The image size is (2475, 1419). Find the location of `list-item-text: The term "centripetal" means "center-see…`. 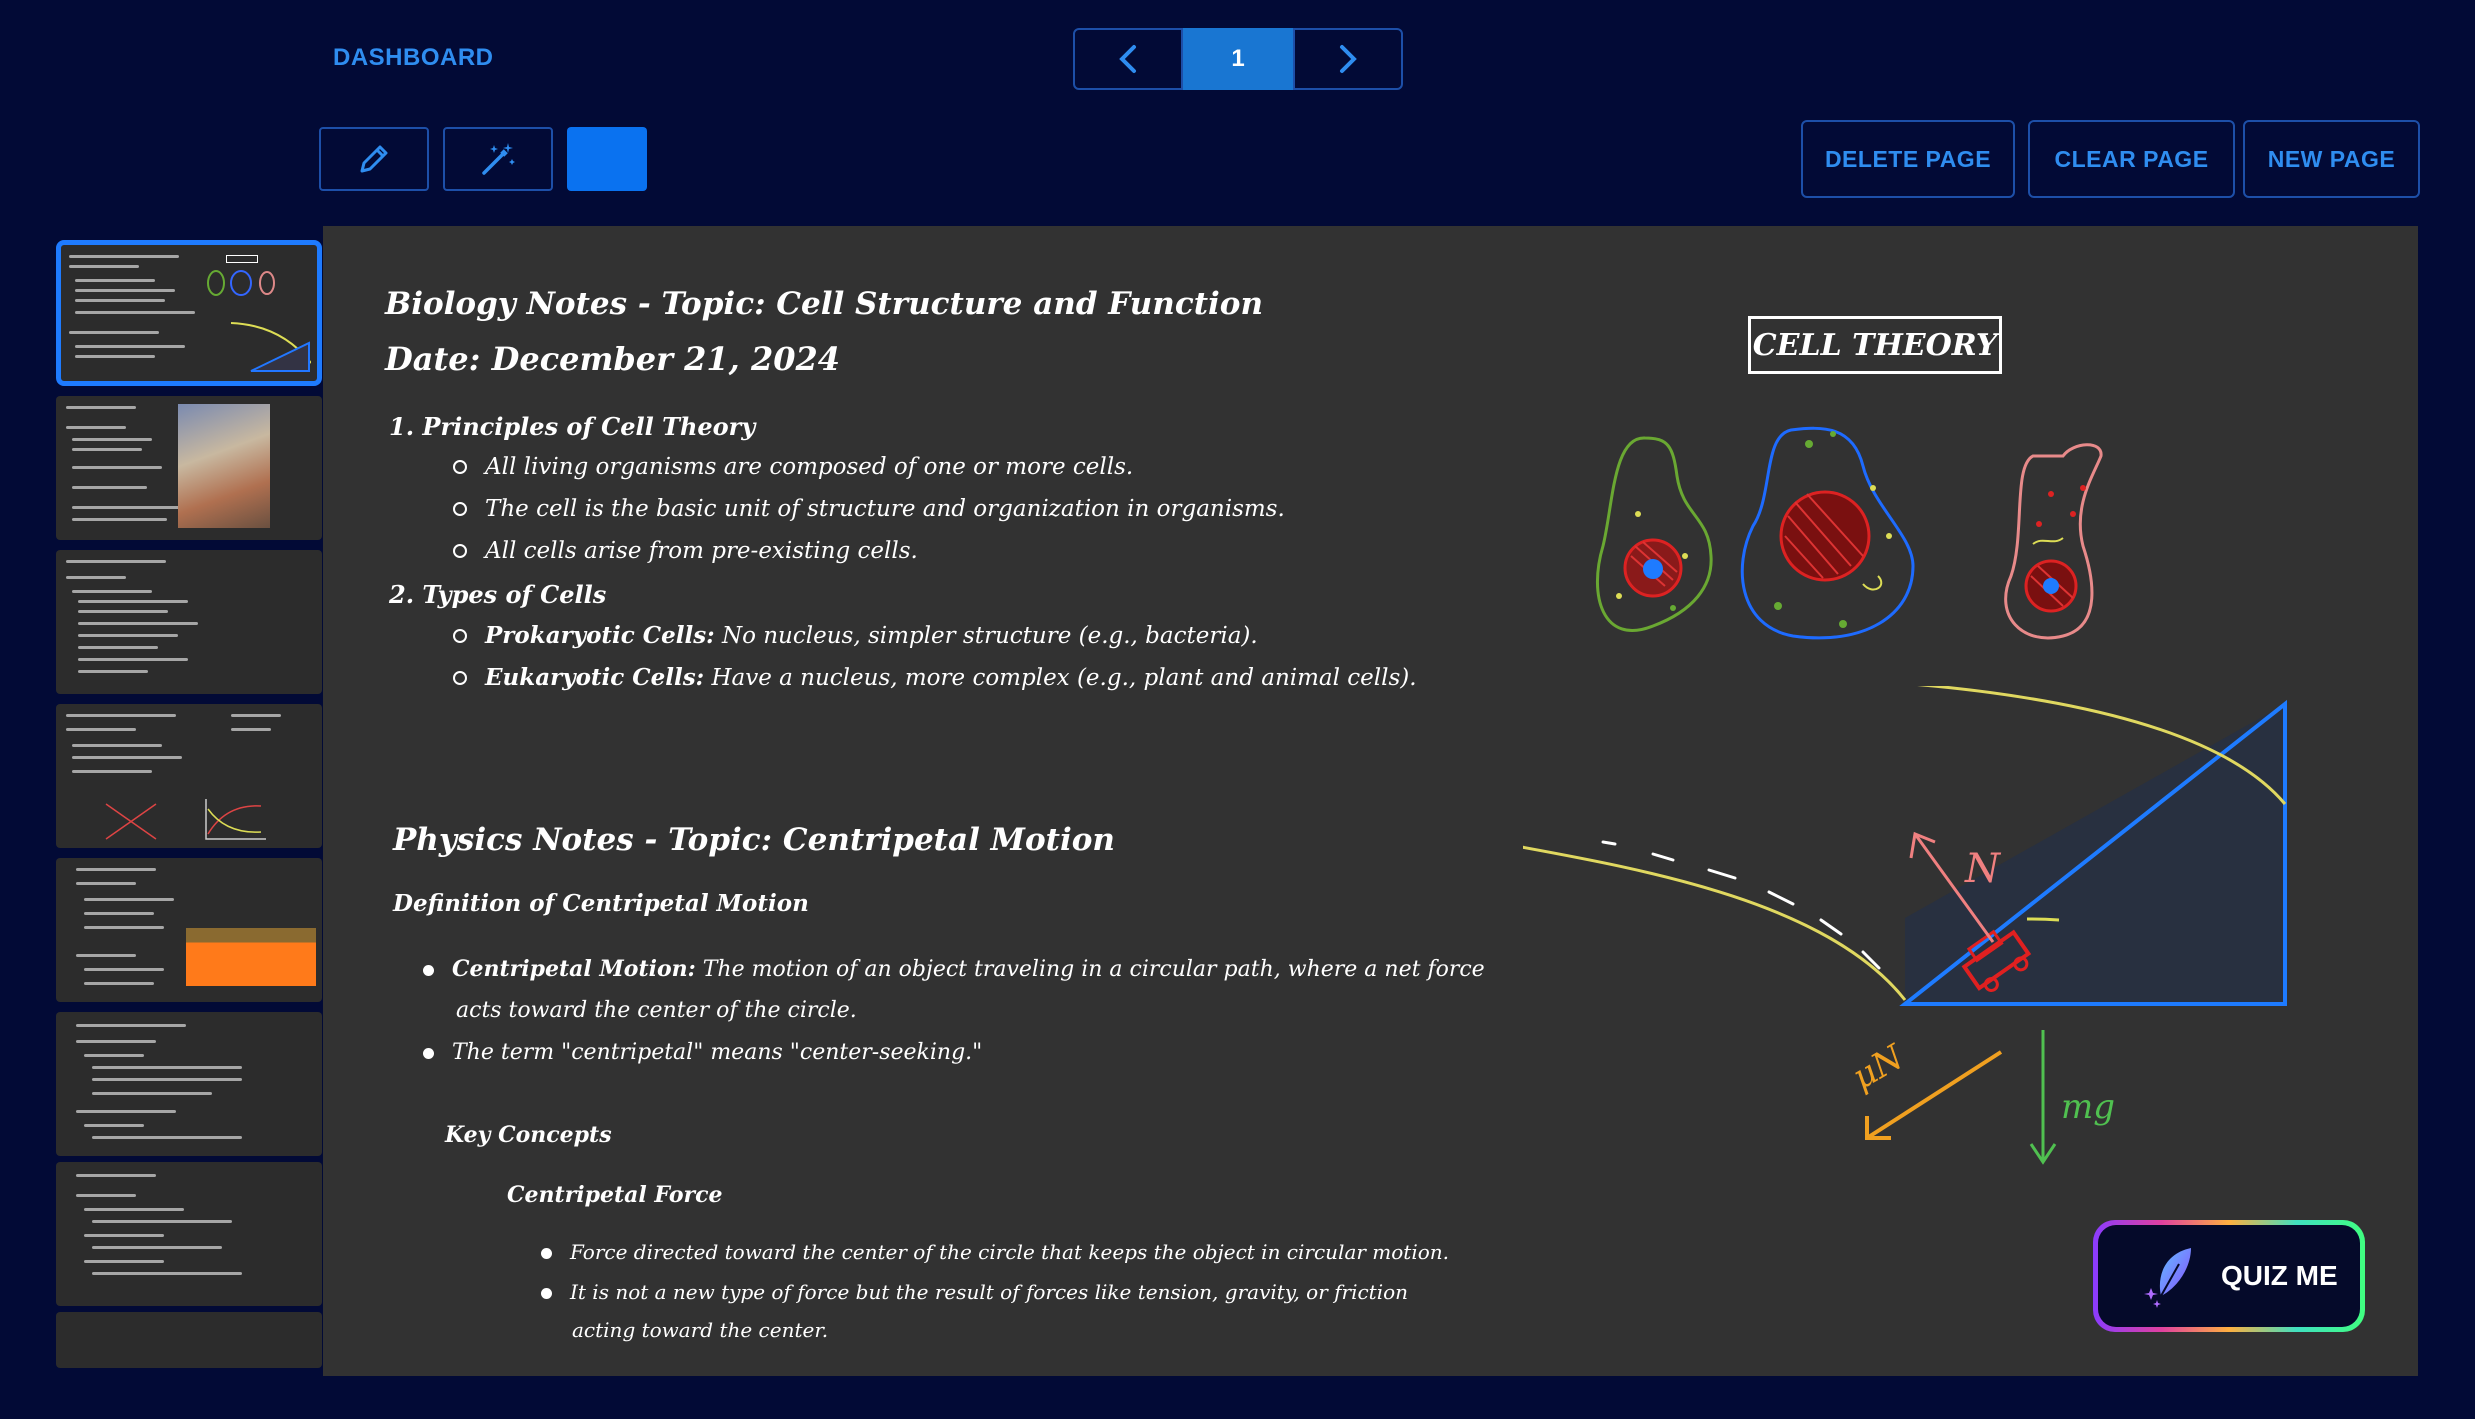

list-item-text: The term "centripetal" means "center-see… is located at coordinates (717, 1052).